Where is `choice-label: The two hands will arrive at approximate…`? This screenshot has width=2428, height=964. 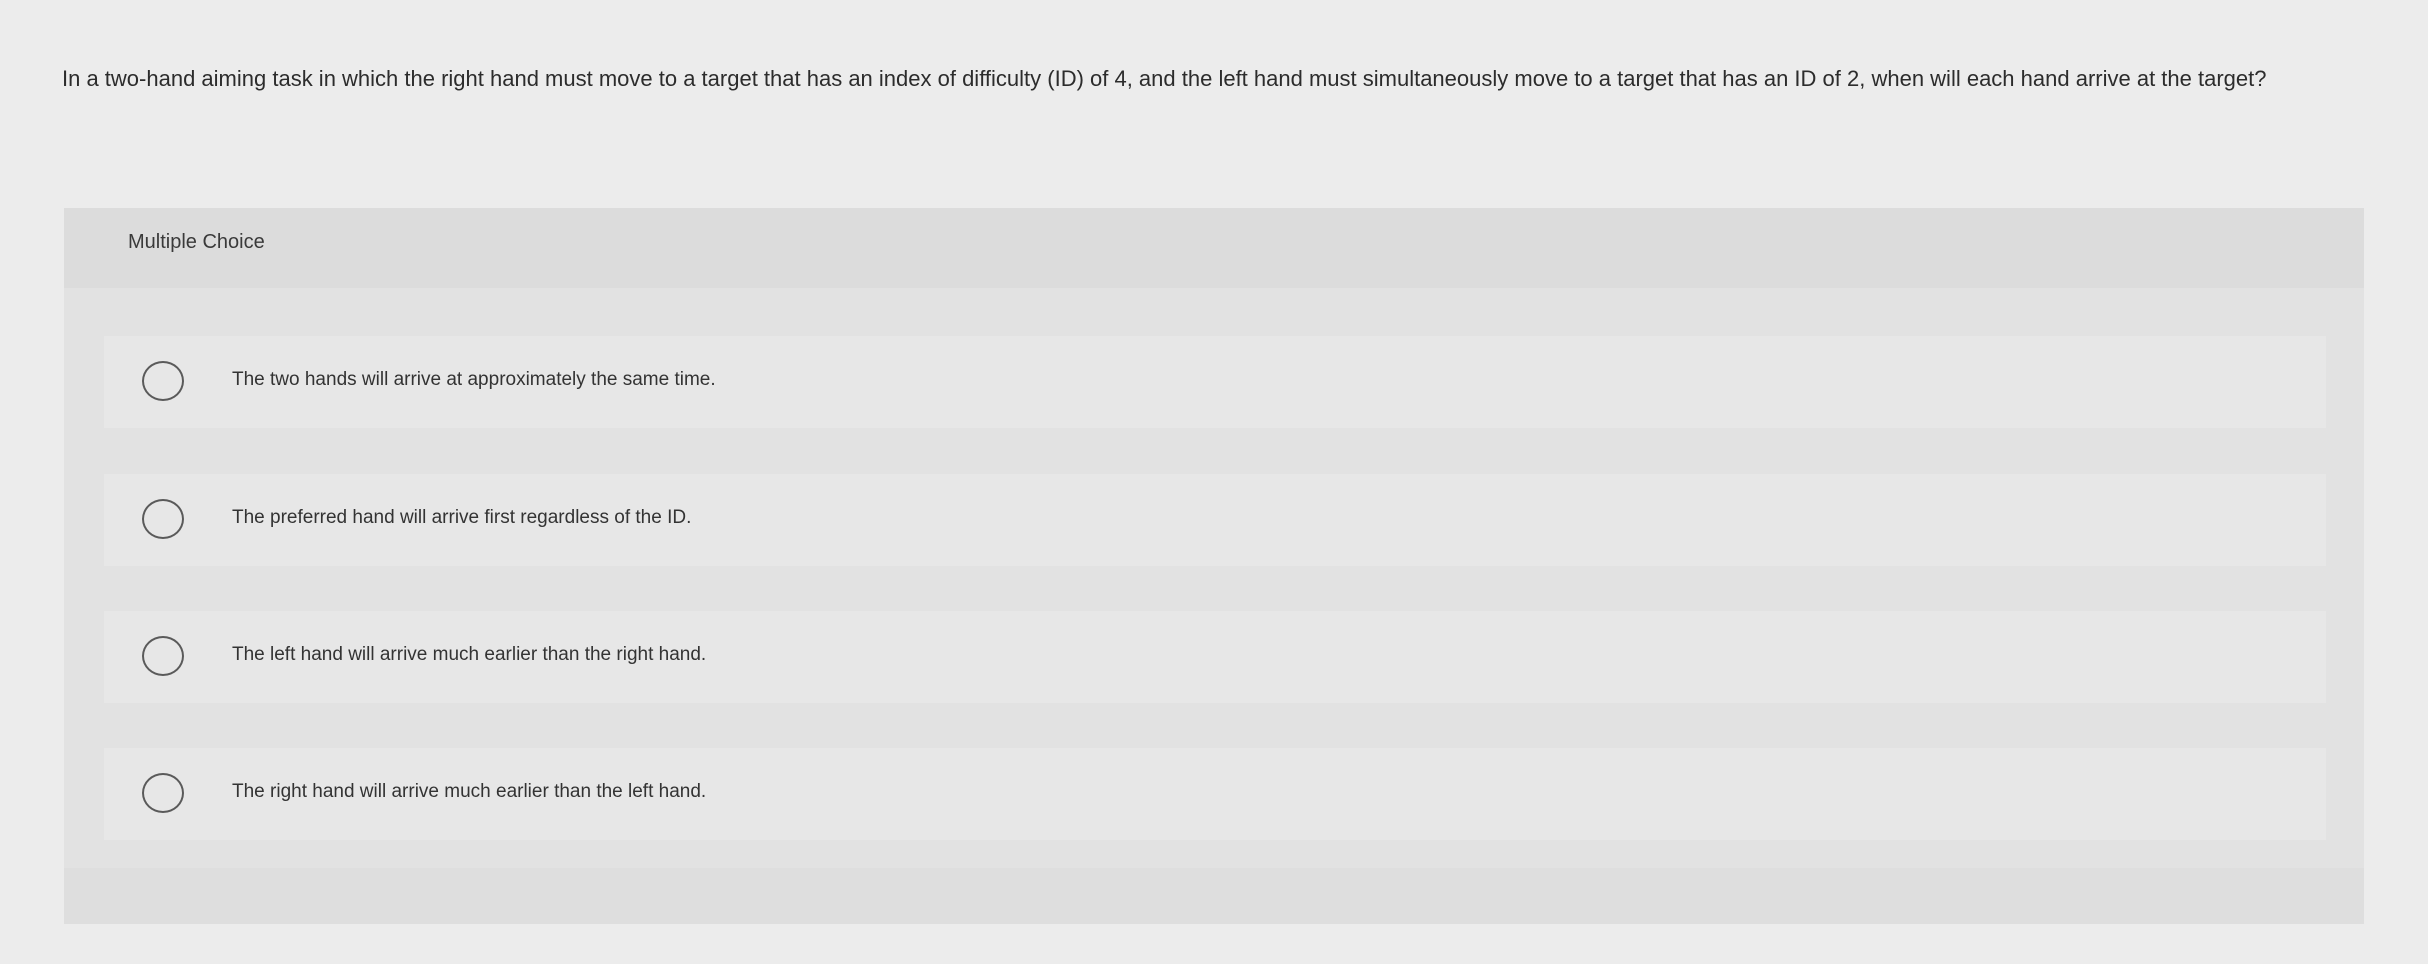
choice-label: The two hands will arrive at approximate… is located at coordinates (474, 379).